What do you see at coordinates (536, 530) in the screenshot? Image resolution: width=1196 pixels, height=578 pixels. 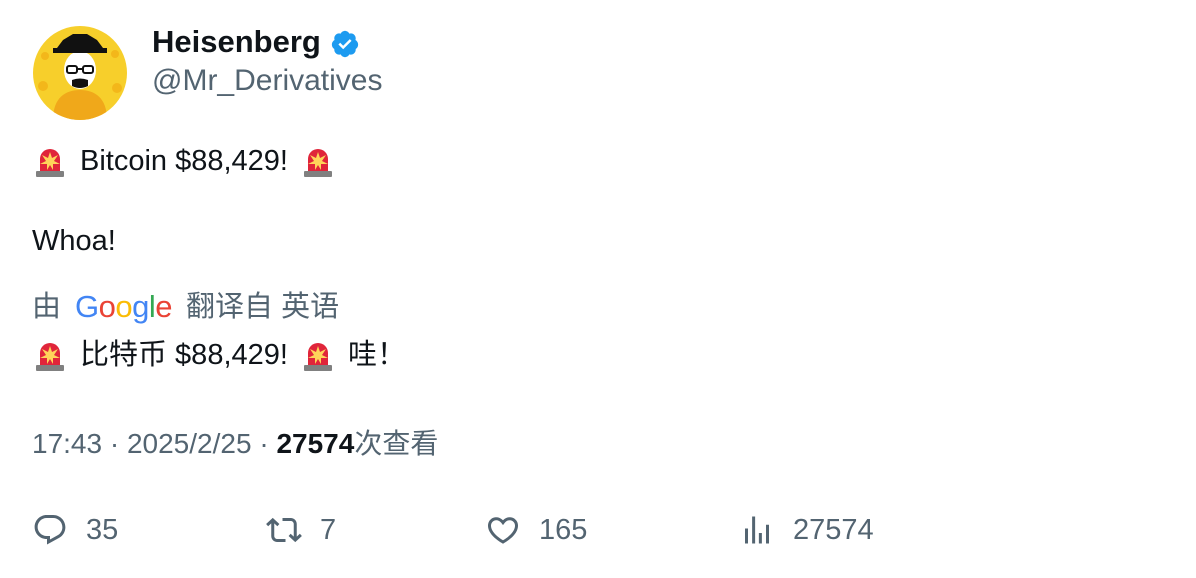 I see `like-button: 165` at bounding box center [536, 530].